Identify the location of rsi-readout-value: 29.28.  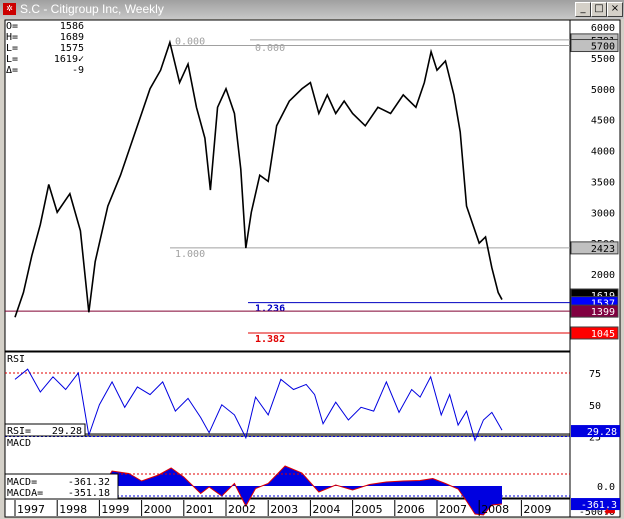
(67, 431).